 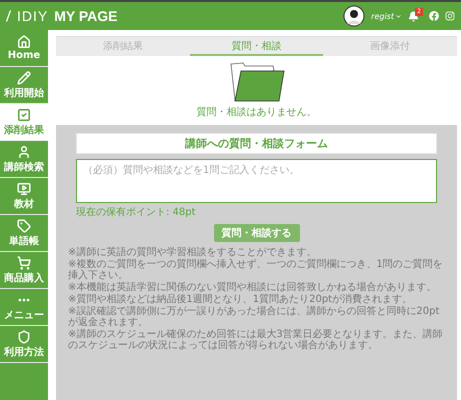 What do you see at coordinates (24, 337) in the screenshot?
I see `shield-icon` at bounding box center [24, 337].